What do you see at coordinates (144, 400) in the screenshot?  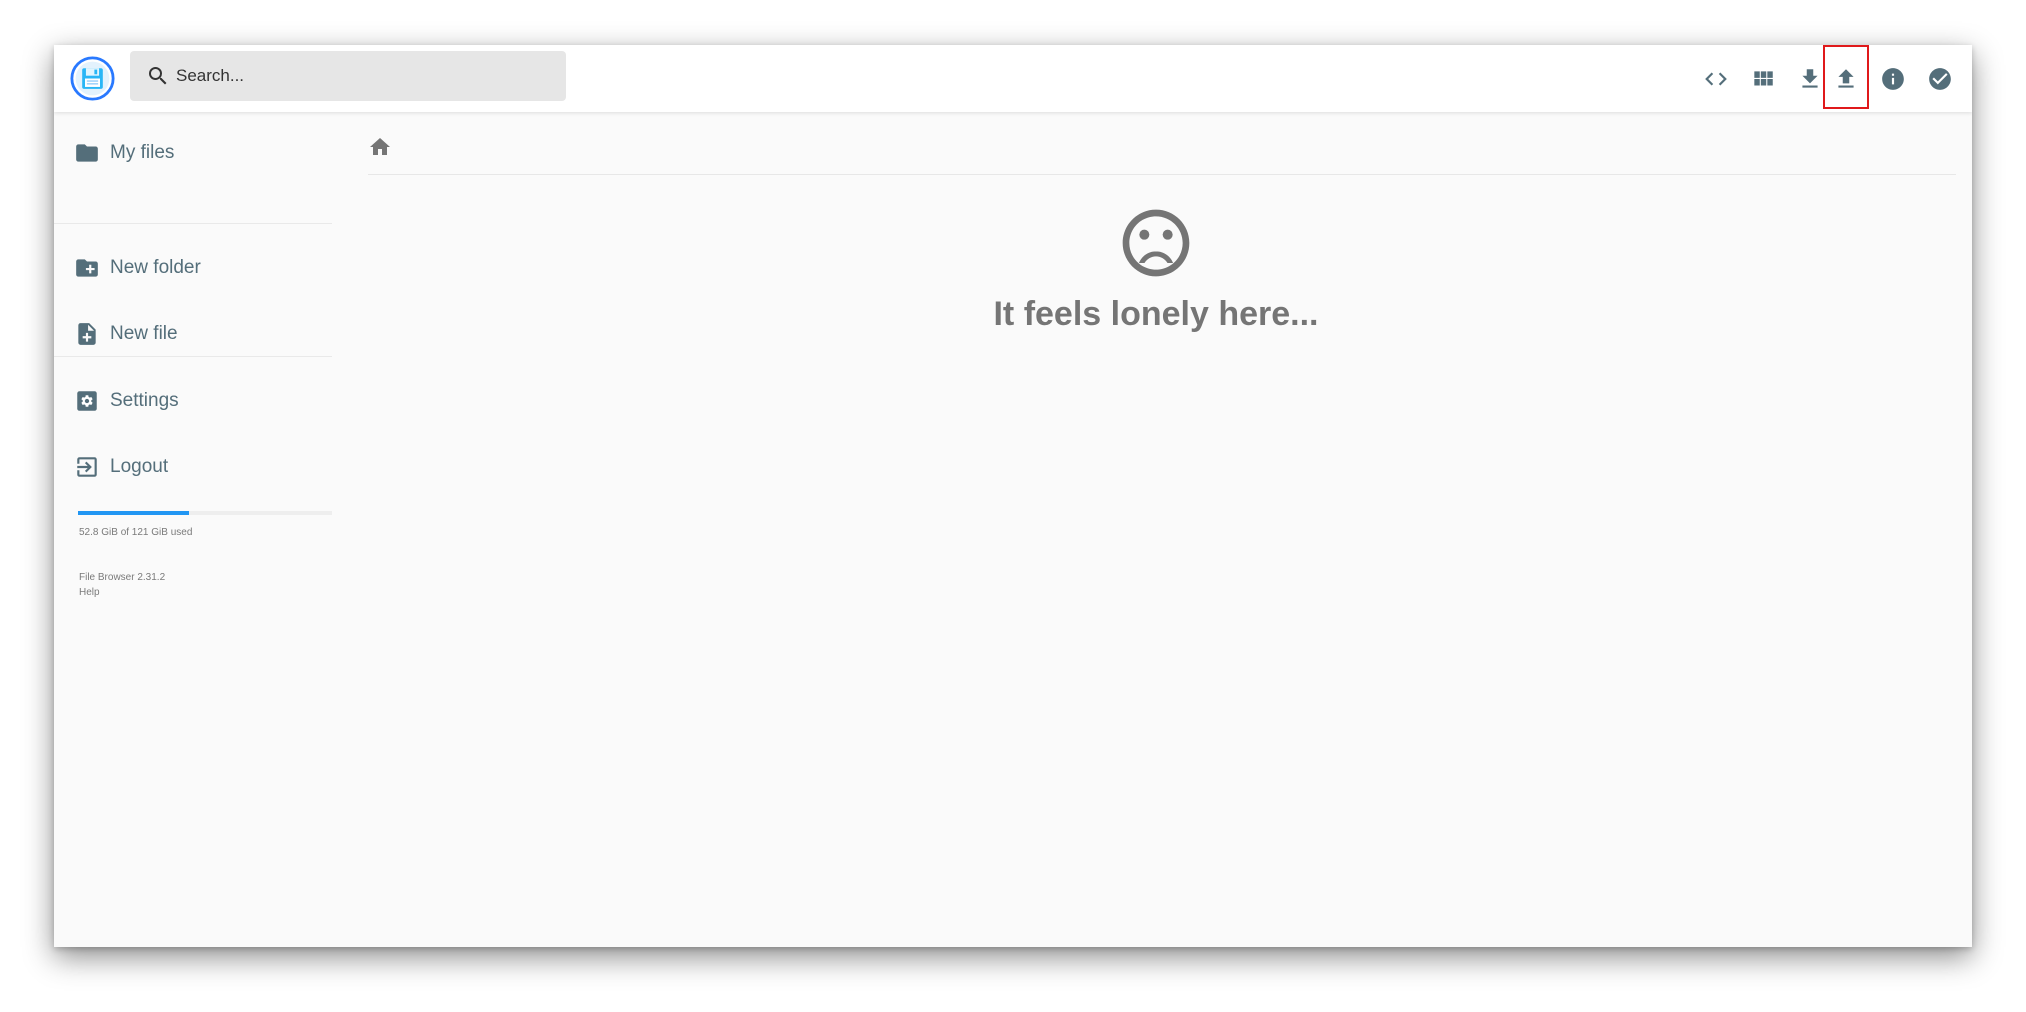 I see `sidebar-item-label: Settings` at bounding box center [144, 400].